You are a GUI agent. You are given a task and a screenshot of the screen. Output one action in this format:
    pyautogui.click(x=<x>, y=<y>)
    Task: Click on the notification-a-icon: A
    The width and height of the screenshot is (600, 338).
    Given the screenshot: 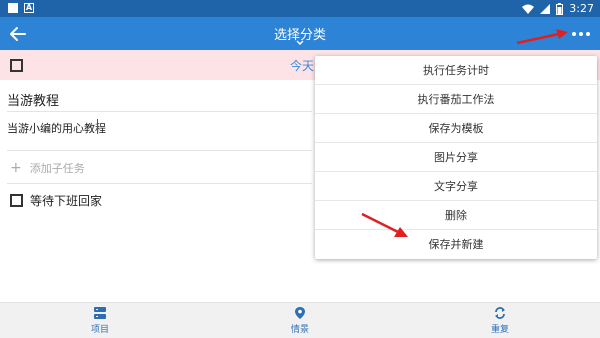 What is the action you would take?
    pyautogui.click(x=29, y=8)
    